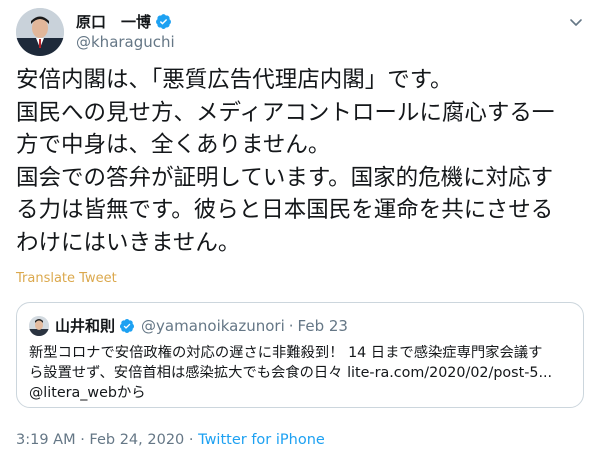 The width and height of the screenshot is (600, 464). Describe the element at coordinates (576, 22) in the screenshot. I see `chevron-down-icon` at that location.